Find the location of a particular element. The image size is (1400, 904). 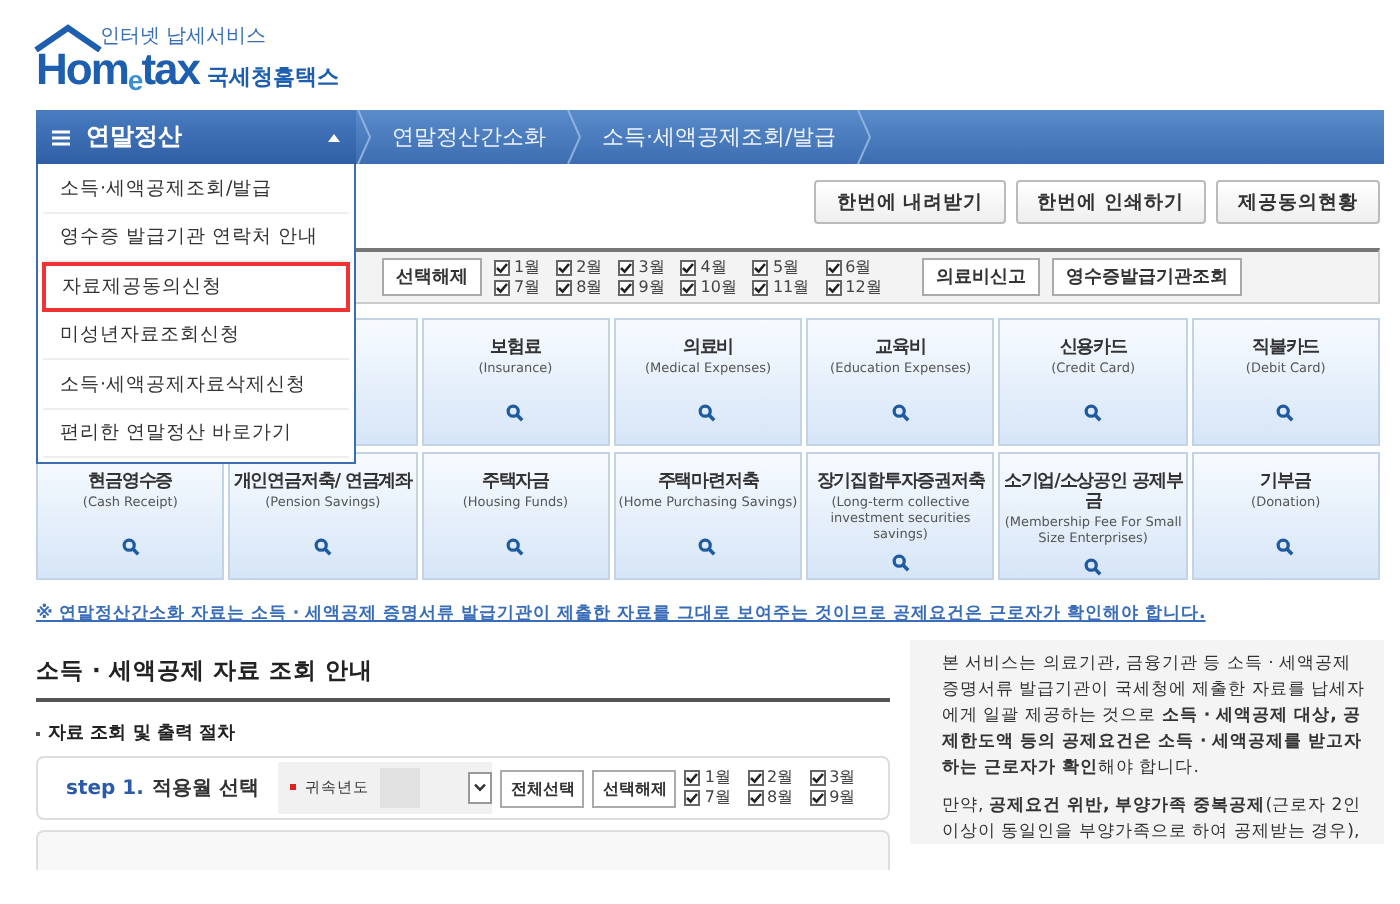

filter-button: 의료비신고 is located at coordinates (980, 277).